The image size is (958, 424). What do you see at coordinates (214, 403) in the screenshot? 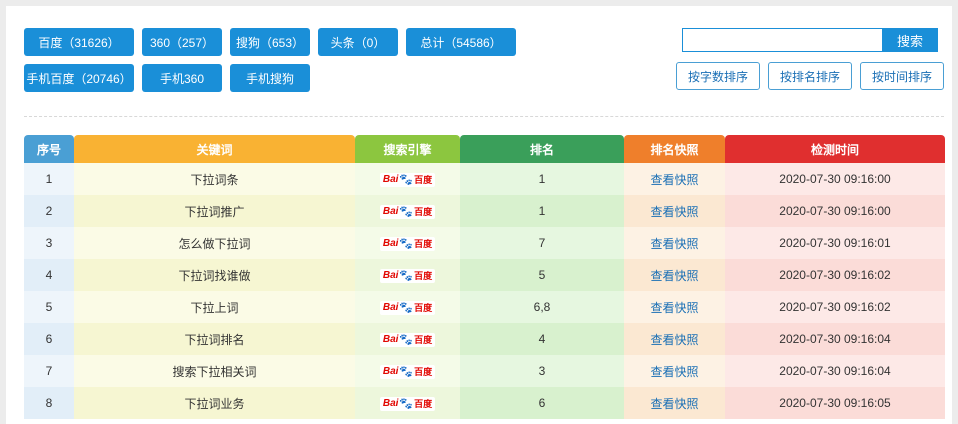
I see `row-keyword: 下拉词业务` at bounding box center [214, 403].